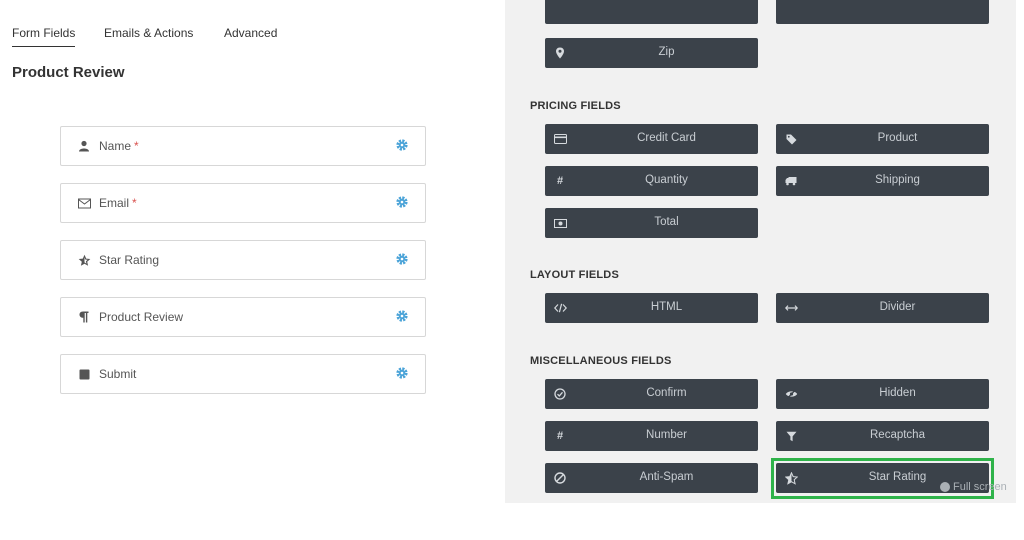 The height and width of the screenshot is (540, 1024). Describe the element at coordinates (243, 146) in the screenshot. I see `field-row-name: Name *` at that location.